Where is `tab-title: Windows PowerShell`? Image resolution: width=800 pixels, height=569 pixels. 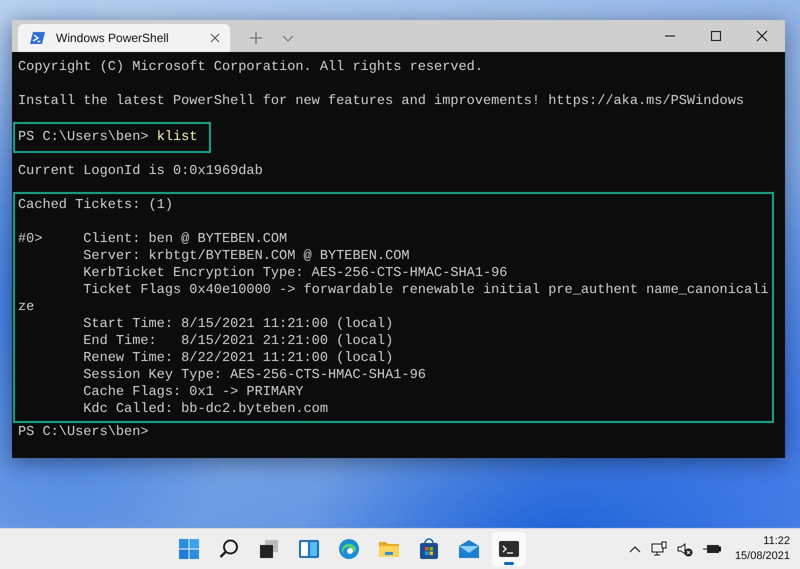 tab-title: Windows PowerShell is located at coordinates (113, 38).